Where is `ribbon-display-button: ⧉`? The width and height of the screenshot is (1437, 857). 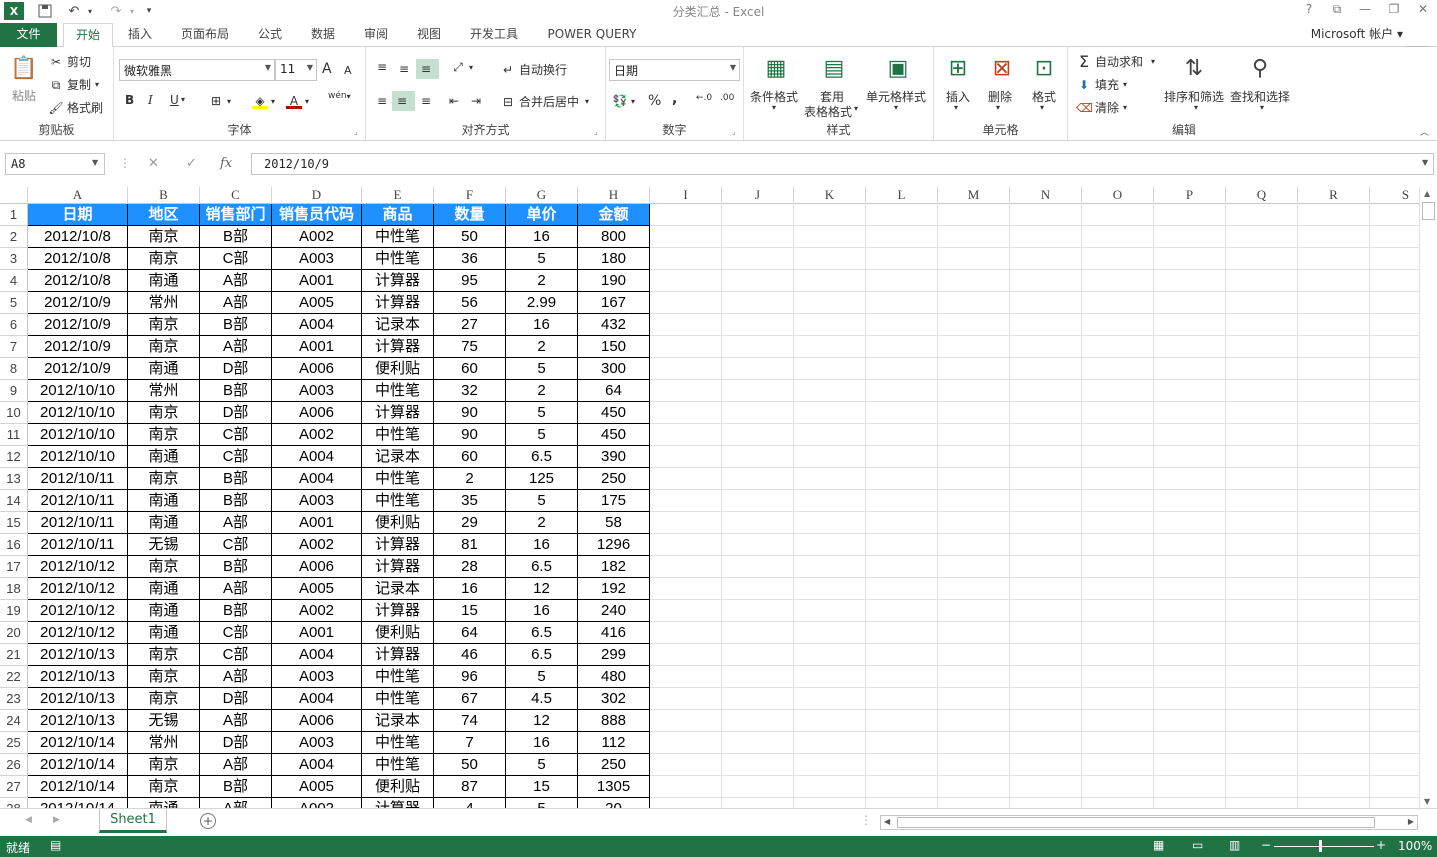 ribbon-display-button: ⧉ is located at coordinates (1337, 11).